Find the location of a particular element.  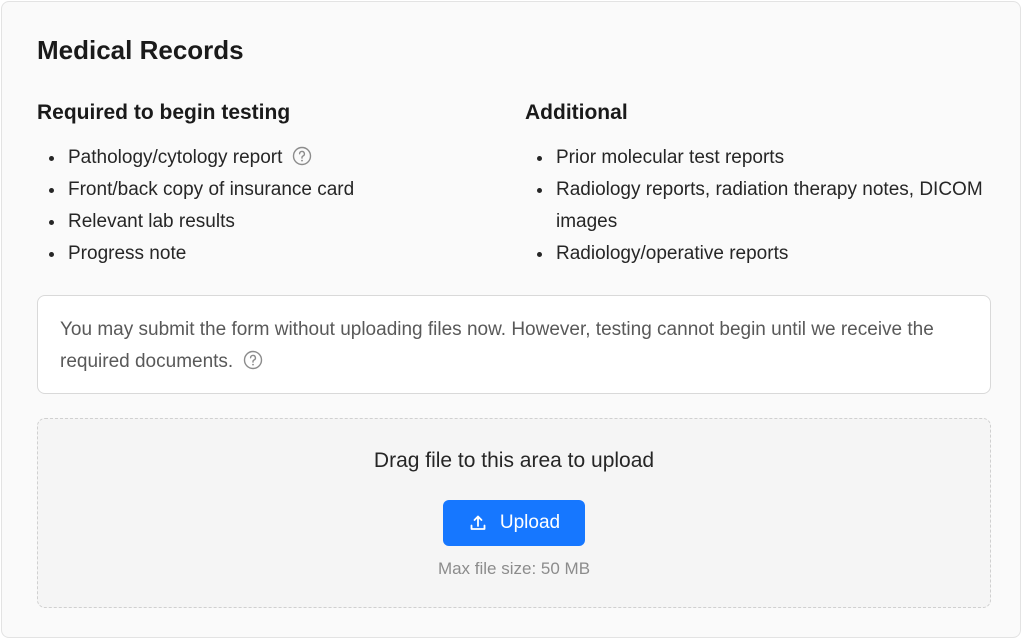

list-item: Prior molecular test reports is located at coordinates (760, 158).